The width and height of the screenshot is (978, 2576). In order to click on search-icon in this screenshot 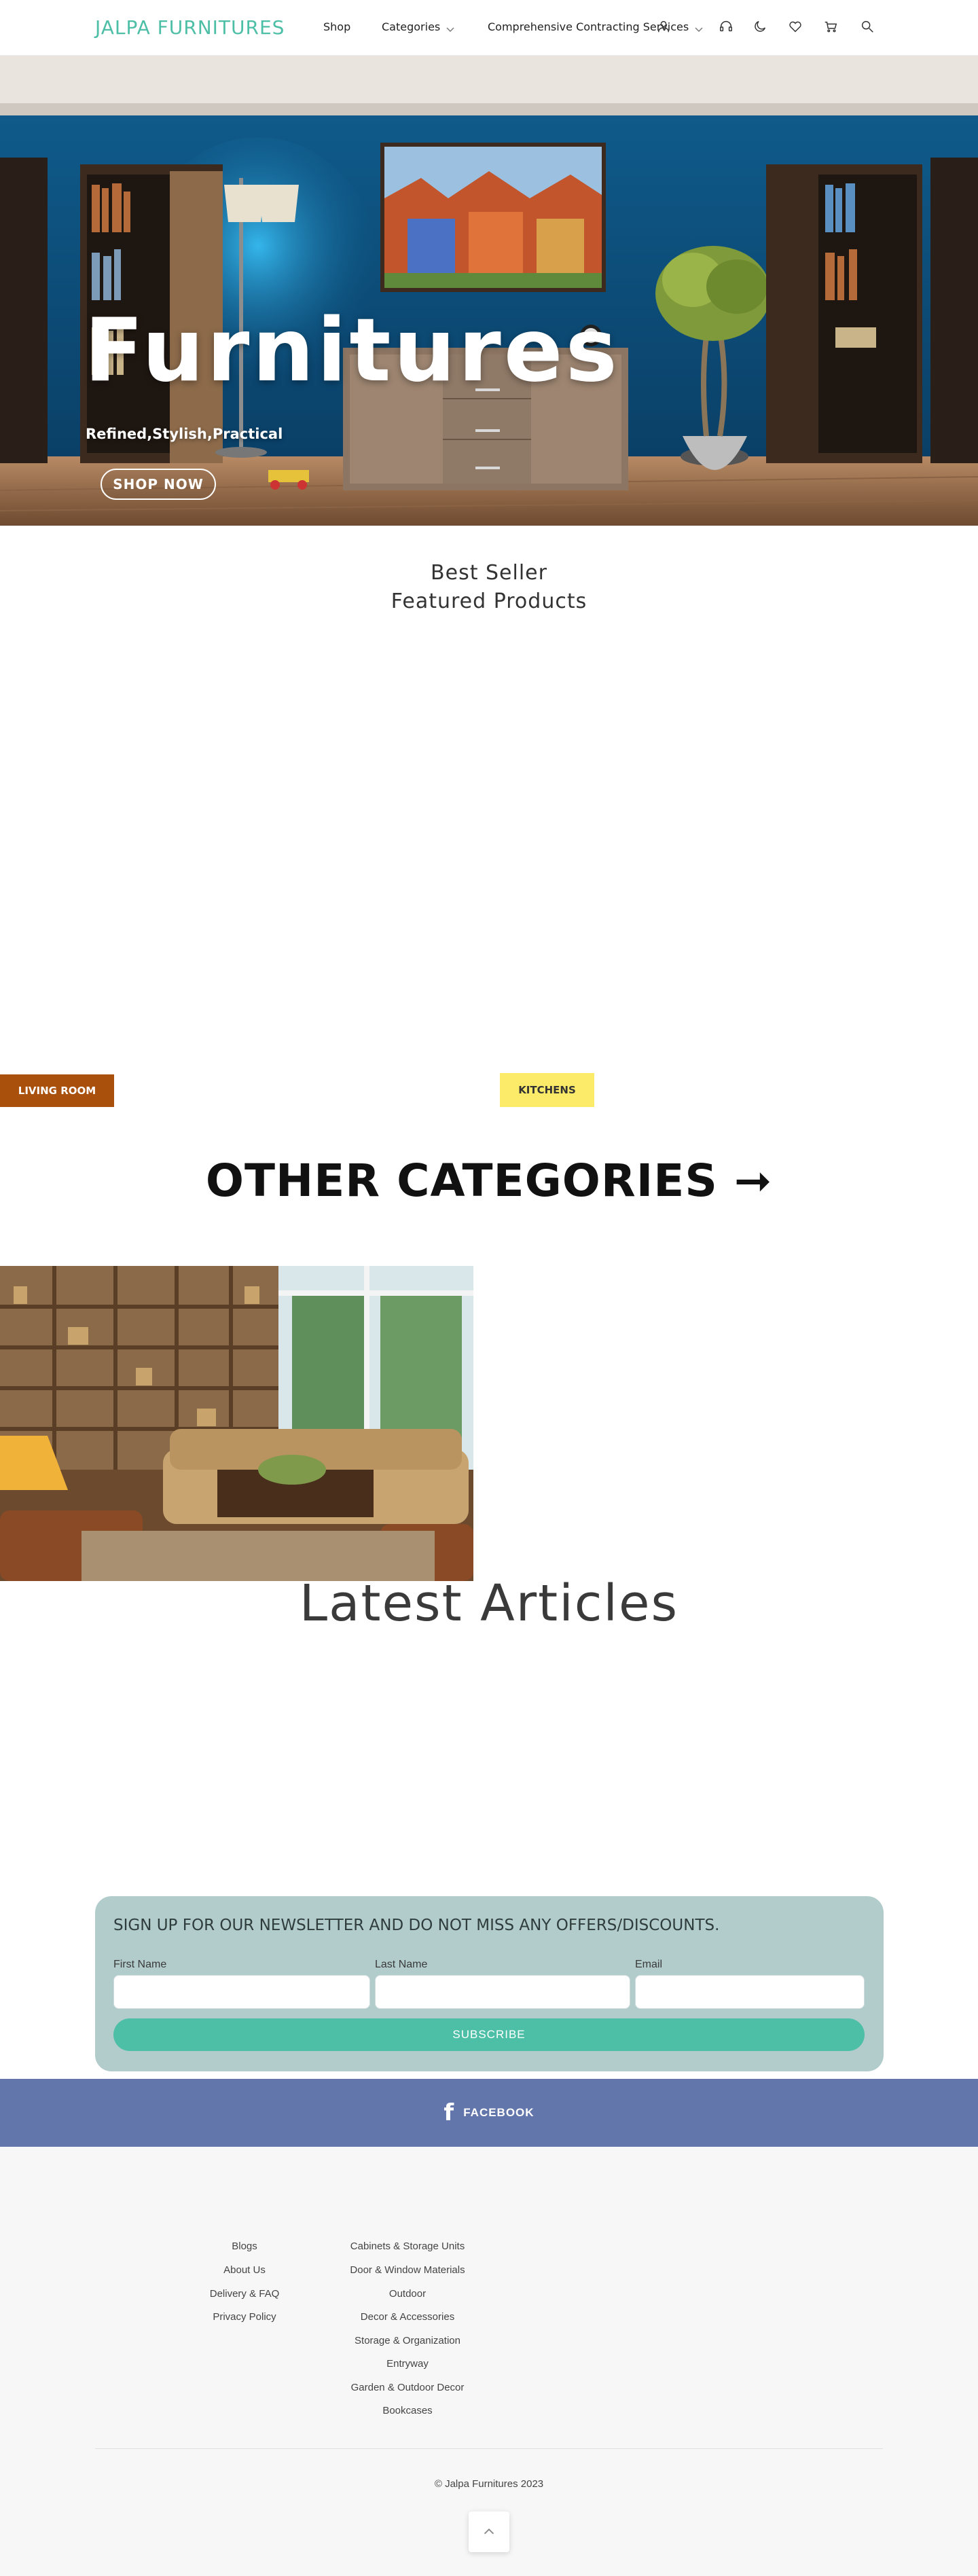, I will do `click(867, 27)`.